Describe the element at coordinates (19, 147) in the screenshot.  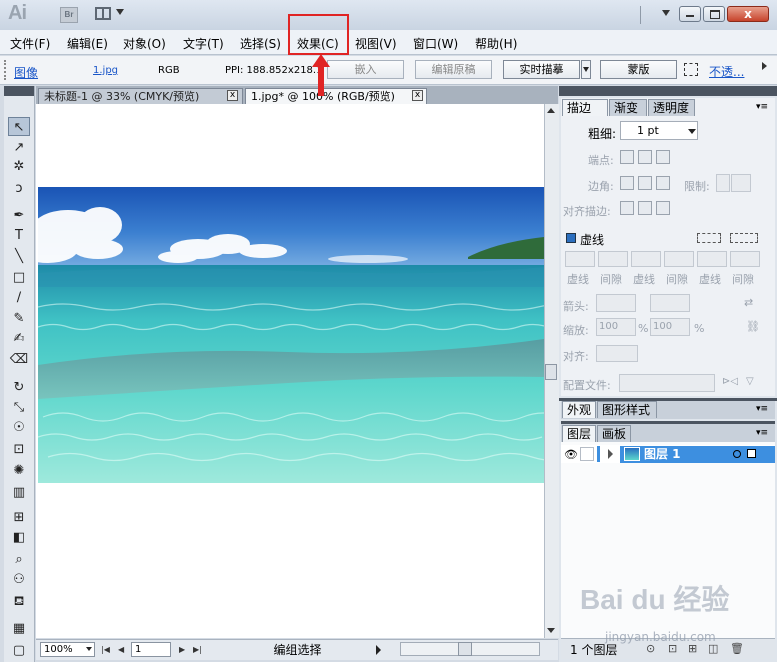
I see `direct-selection-tool-icon: ↗` at that location.